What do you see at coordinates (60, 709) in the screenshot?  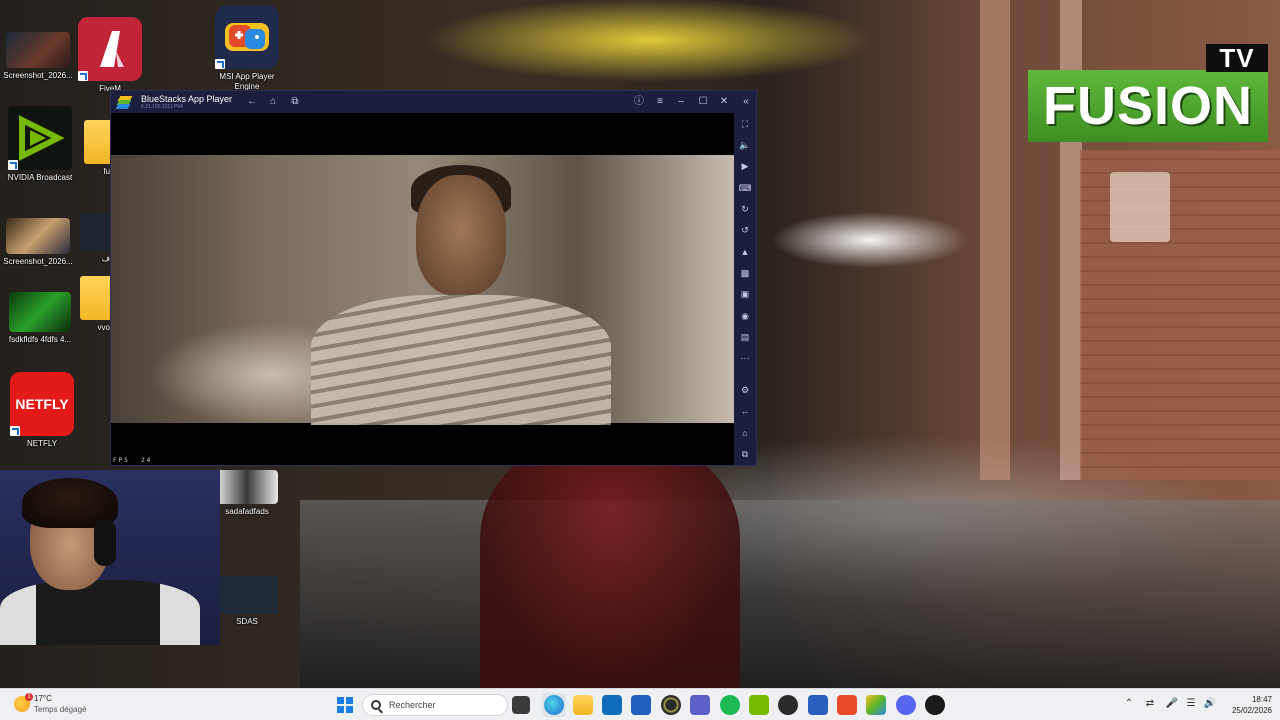 I see `weather-description: Temps dégagé` at bounding box center [60, 709].